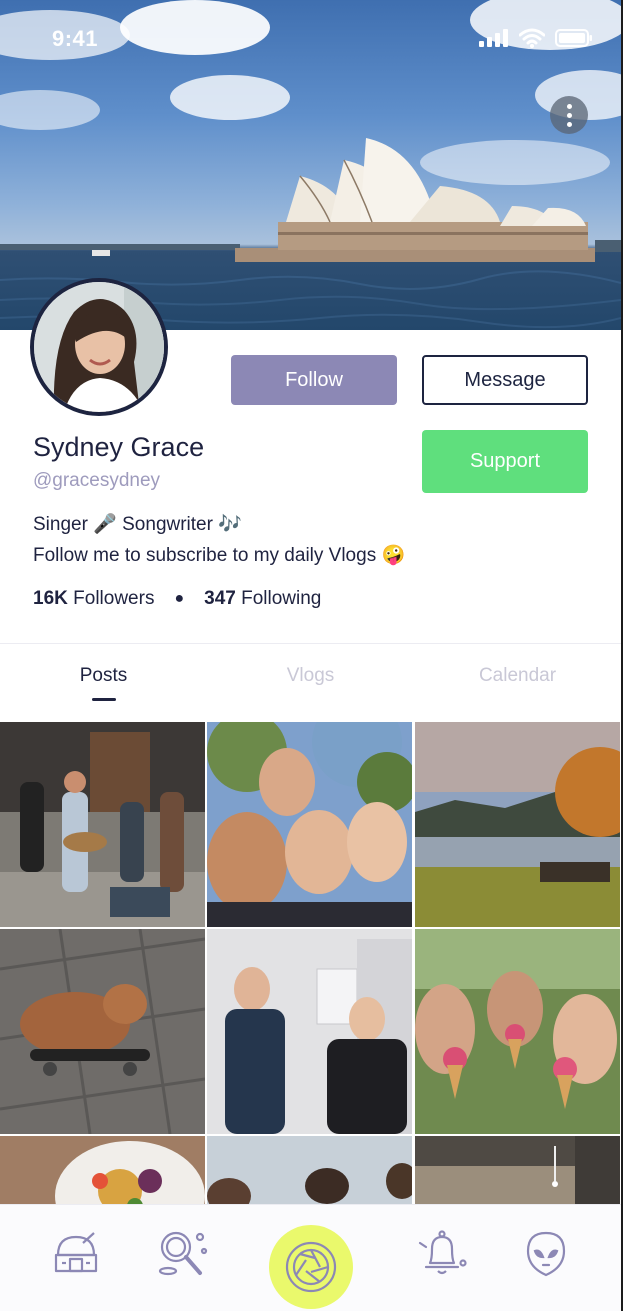  I want to click on tab-posts: Posts, so click(103, 676).